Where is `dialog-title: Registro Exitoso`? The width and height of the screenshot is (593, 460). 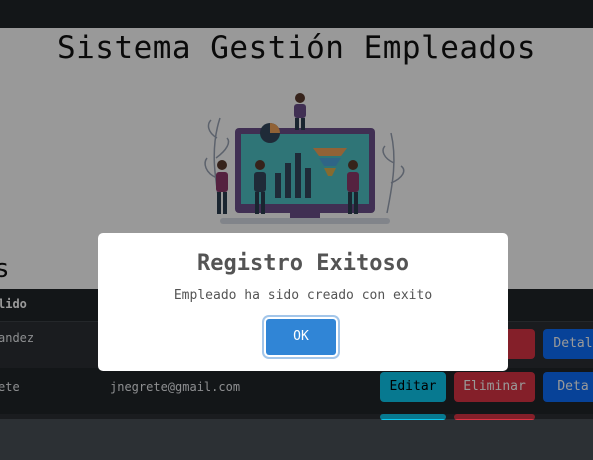
dialog-title: Registro Exitoso is located at coordinates (303, 263).